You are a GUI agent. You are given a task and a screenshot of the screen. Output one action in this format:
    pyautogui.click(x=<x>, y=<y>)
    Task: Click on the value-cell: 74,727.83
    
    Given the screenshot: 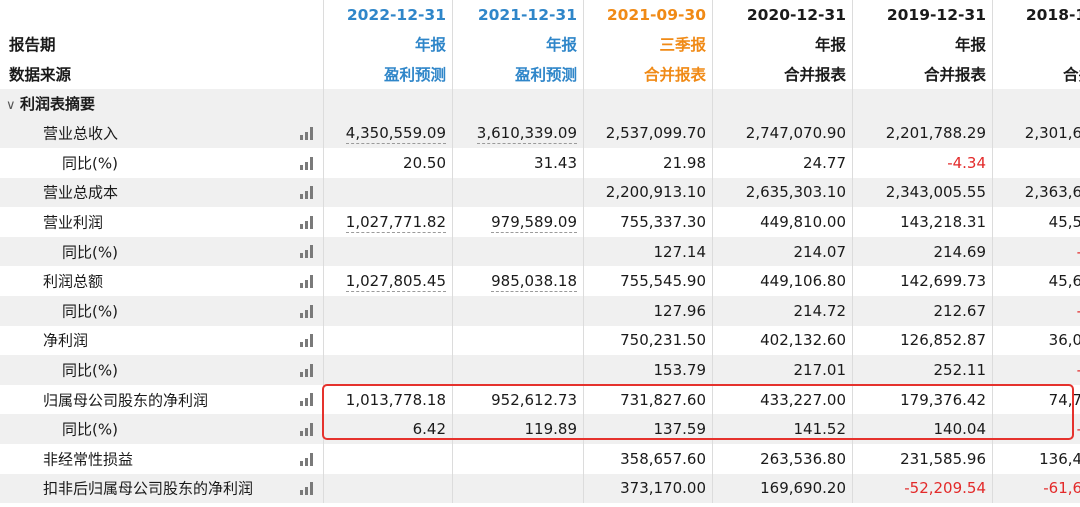 What is the action you would take?
    pyautogui.click(x=1036, y=399)
    